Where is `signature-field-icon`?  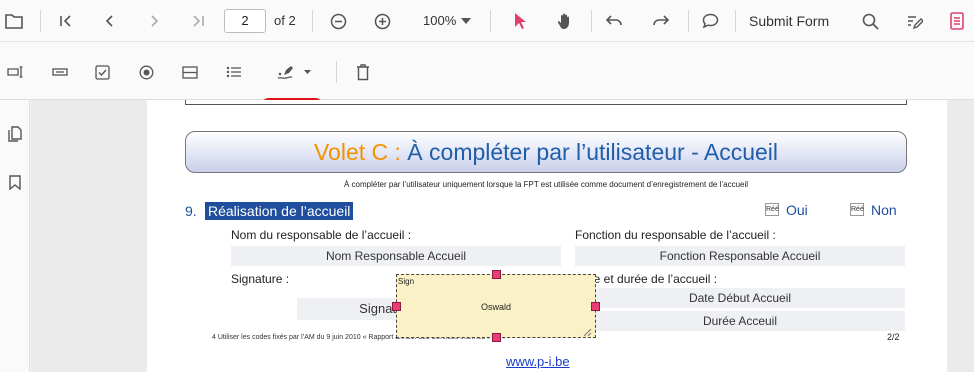
signature-field-icon is located at coordinates (286, 72).